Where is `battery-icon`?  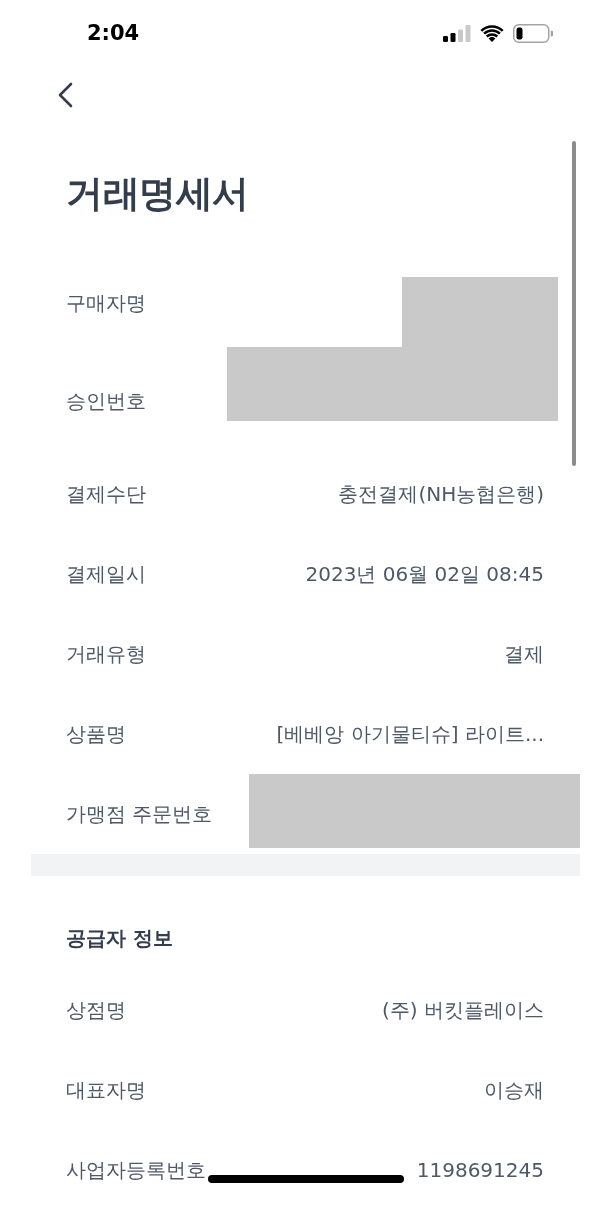 battery-icon is located at coordinates (533, 33).